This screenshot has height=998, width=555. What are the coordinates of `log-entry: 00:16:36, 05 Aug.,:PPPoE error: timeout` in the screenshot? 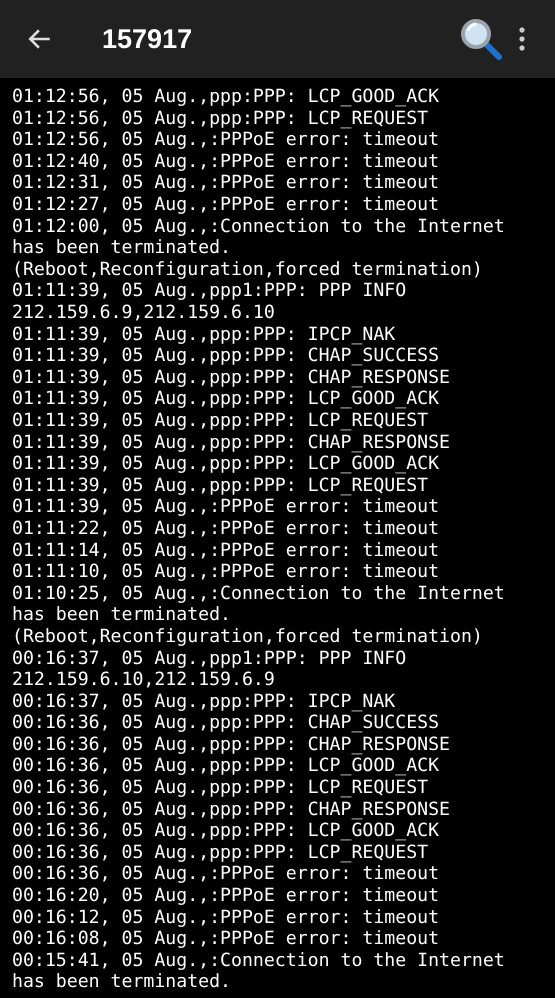 It's located at (226, 874).